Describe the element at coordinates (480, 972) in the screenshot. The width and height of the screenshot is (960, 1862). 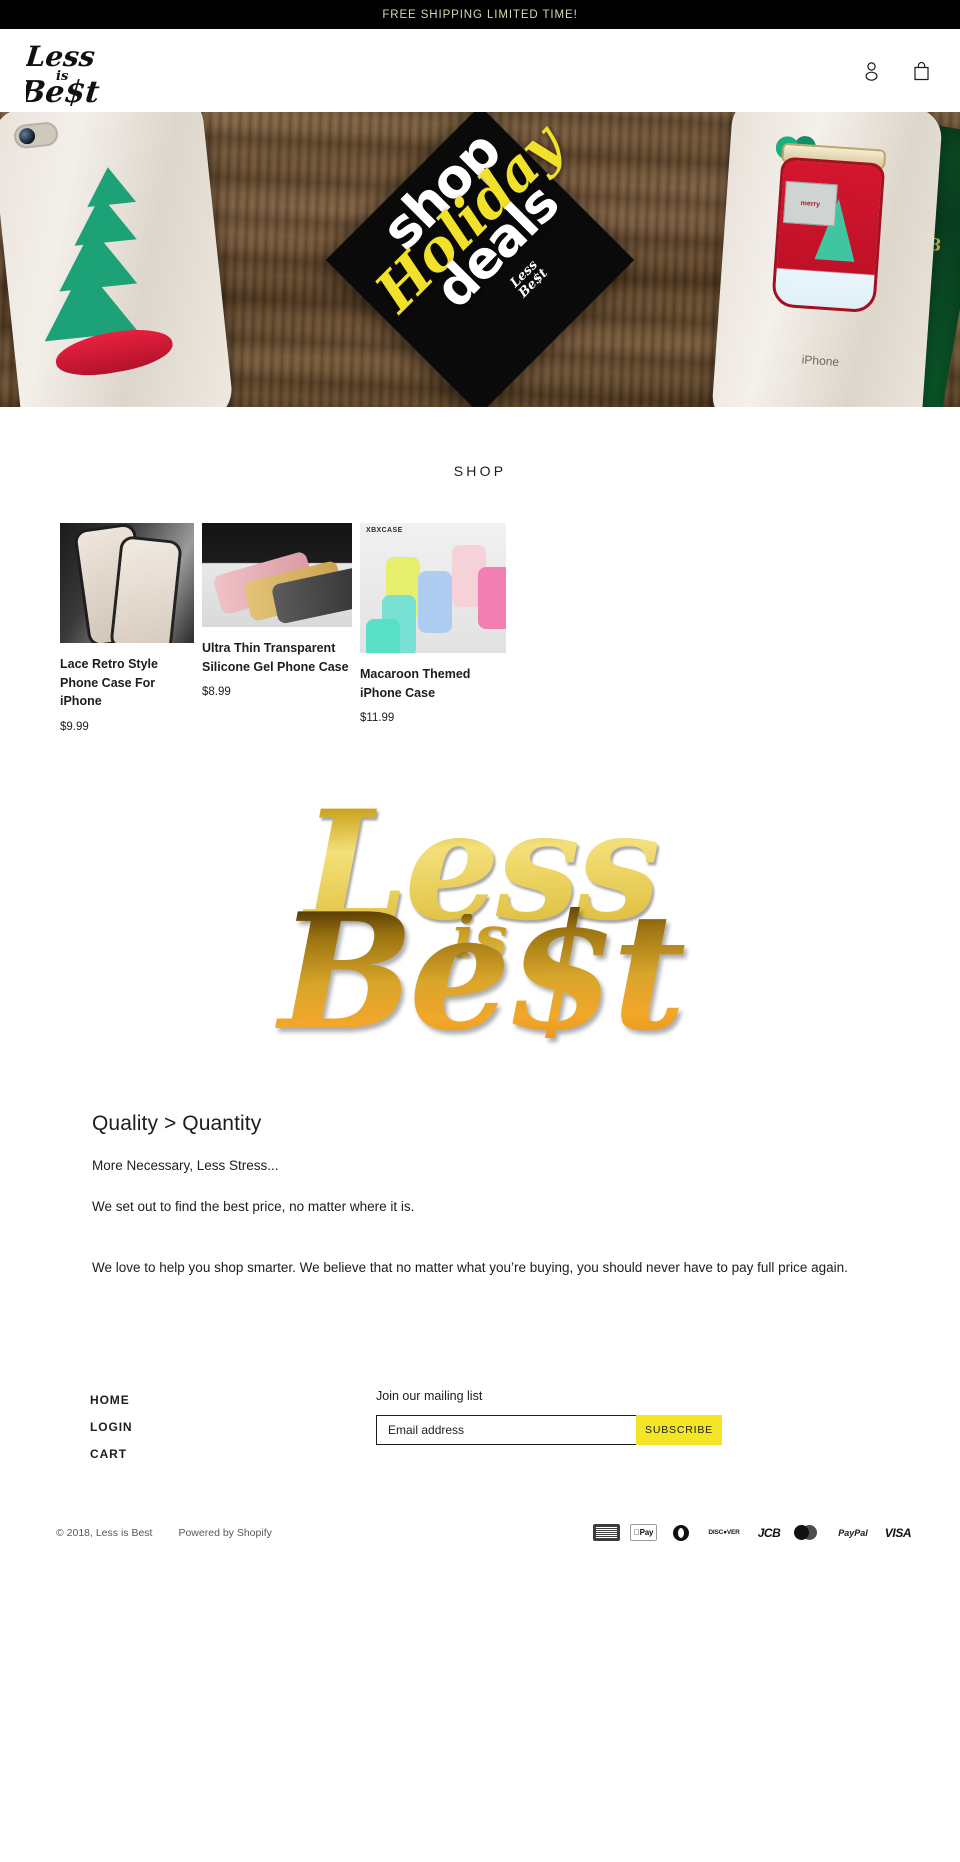
I see `brand-artwork-line3: Be$t` at that location.